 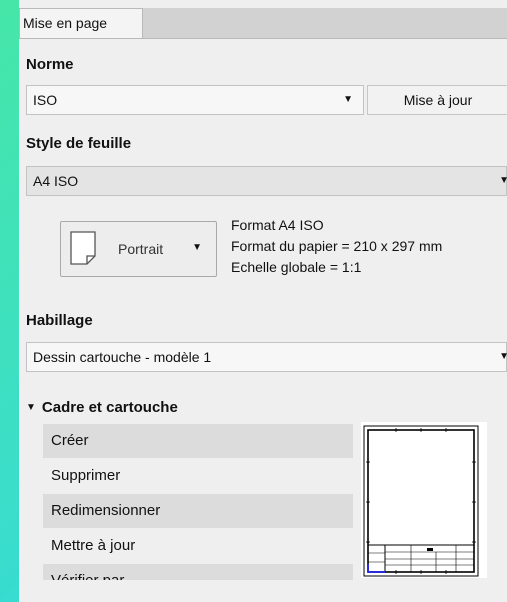 I want to click on sheet-preview, so click(x=424, y=500).